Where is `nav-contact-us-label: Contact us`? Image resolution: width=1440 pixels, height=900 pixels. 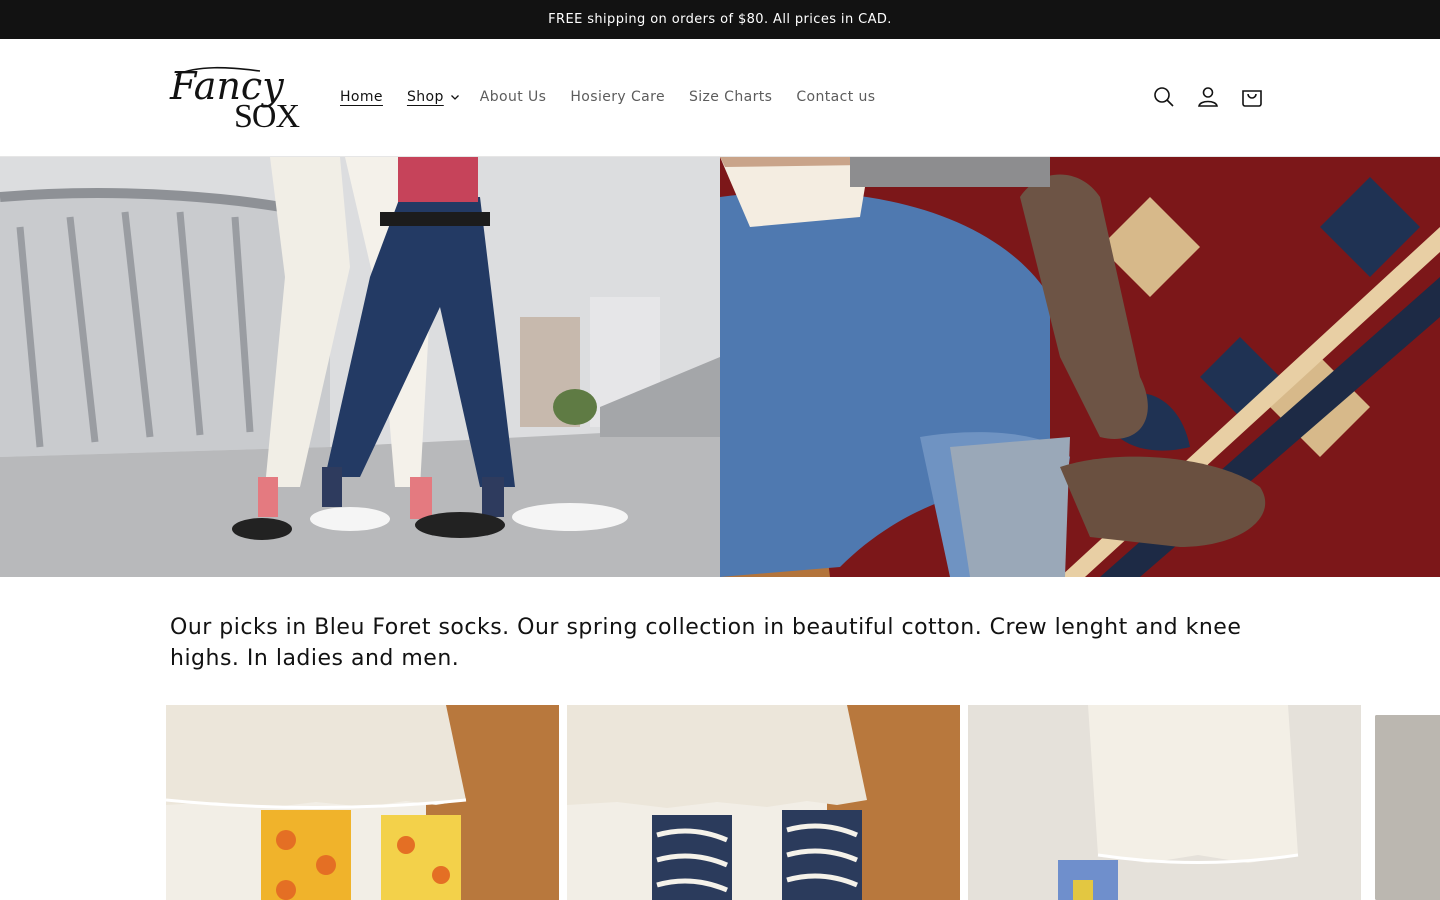
nav-contact-us-label: Contact us is located at coordinates (836, 97).